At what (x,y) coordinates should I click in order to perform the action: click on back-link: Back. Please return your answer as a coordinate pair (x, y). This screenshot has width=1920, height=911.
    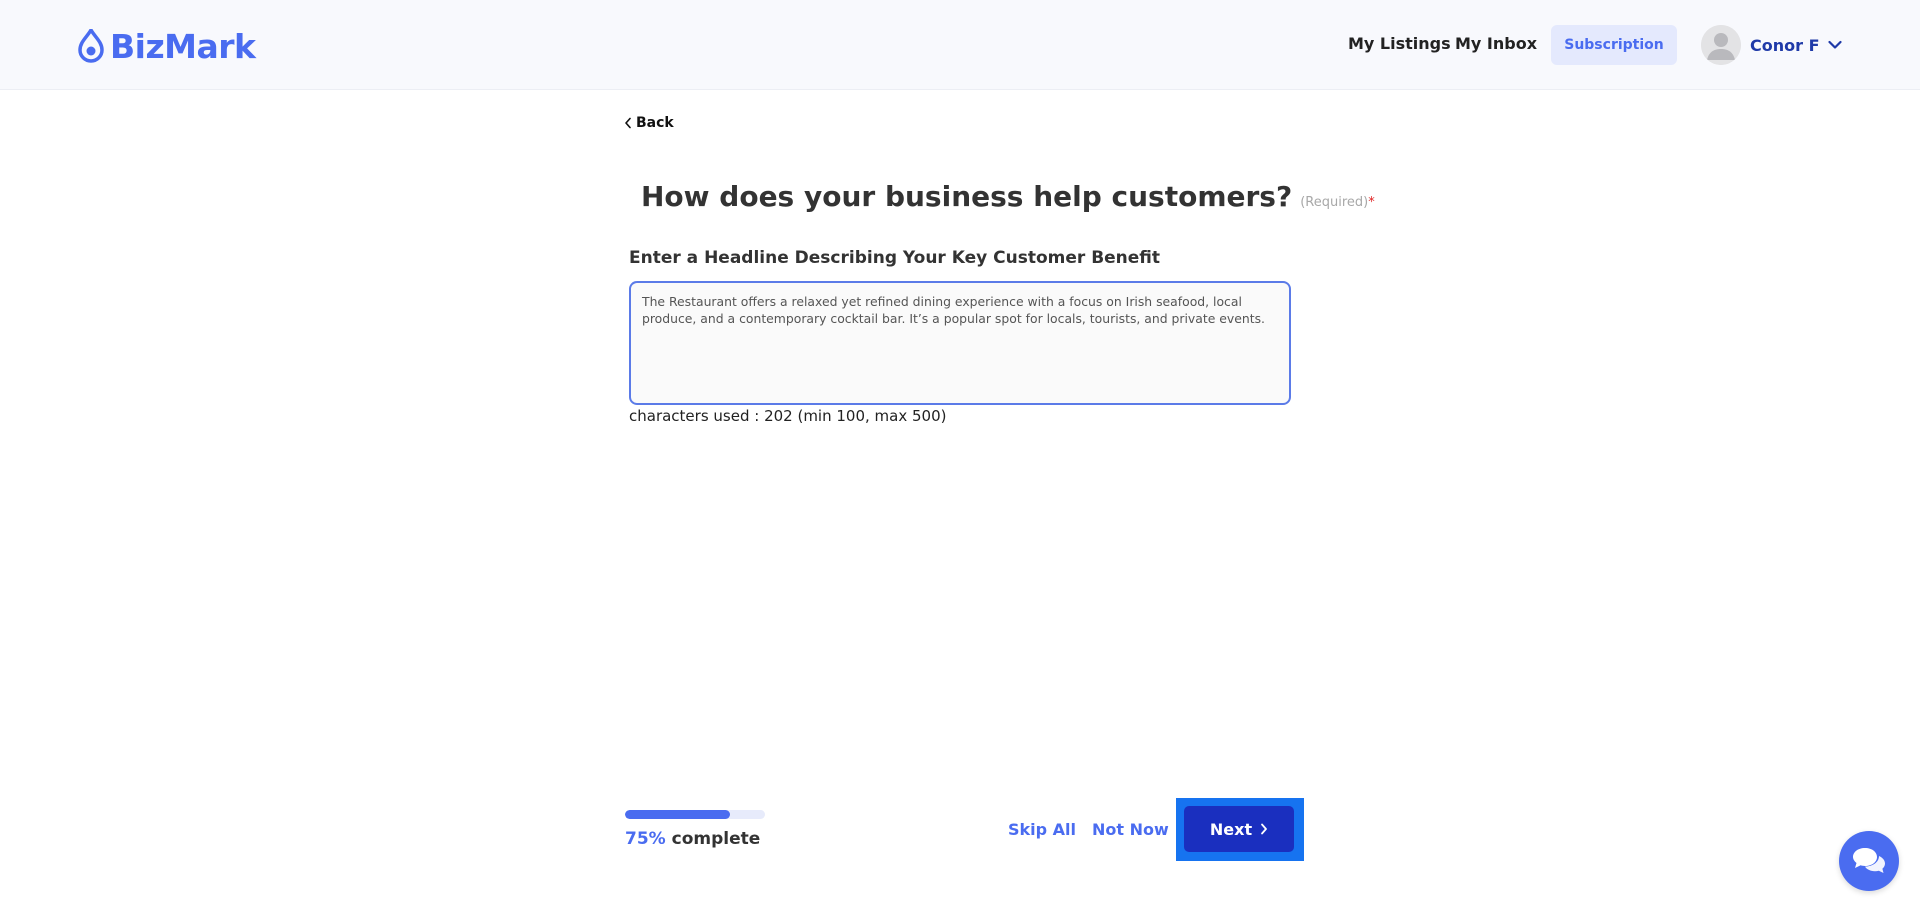
    Looking at the image, I should click on (649, 123).